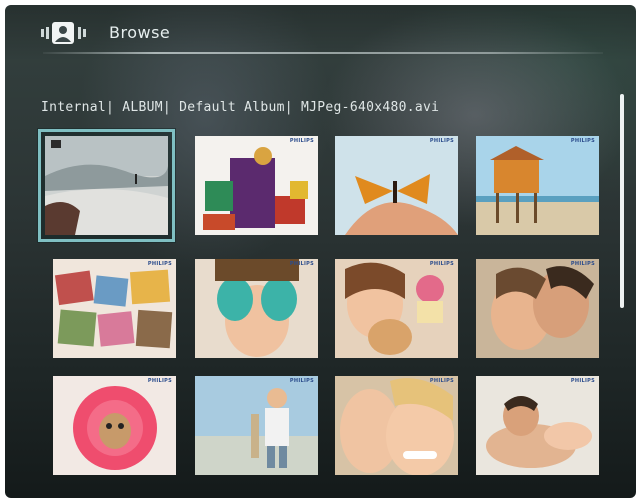 Image resolution: width=640 pixels, height=501 pixels. What do you see at coordinates (114, 425) in the screenshot?
I see `thumbnail-9: PHILIPS` at bounding box center [114, 425].